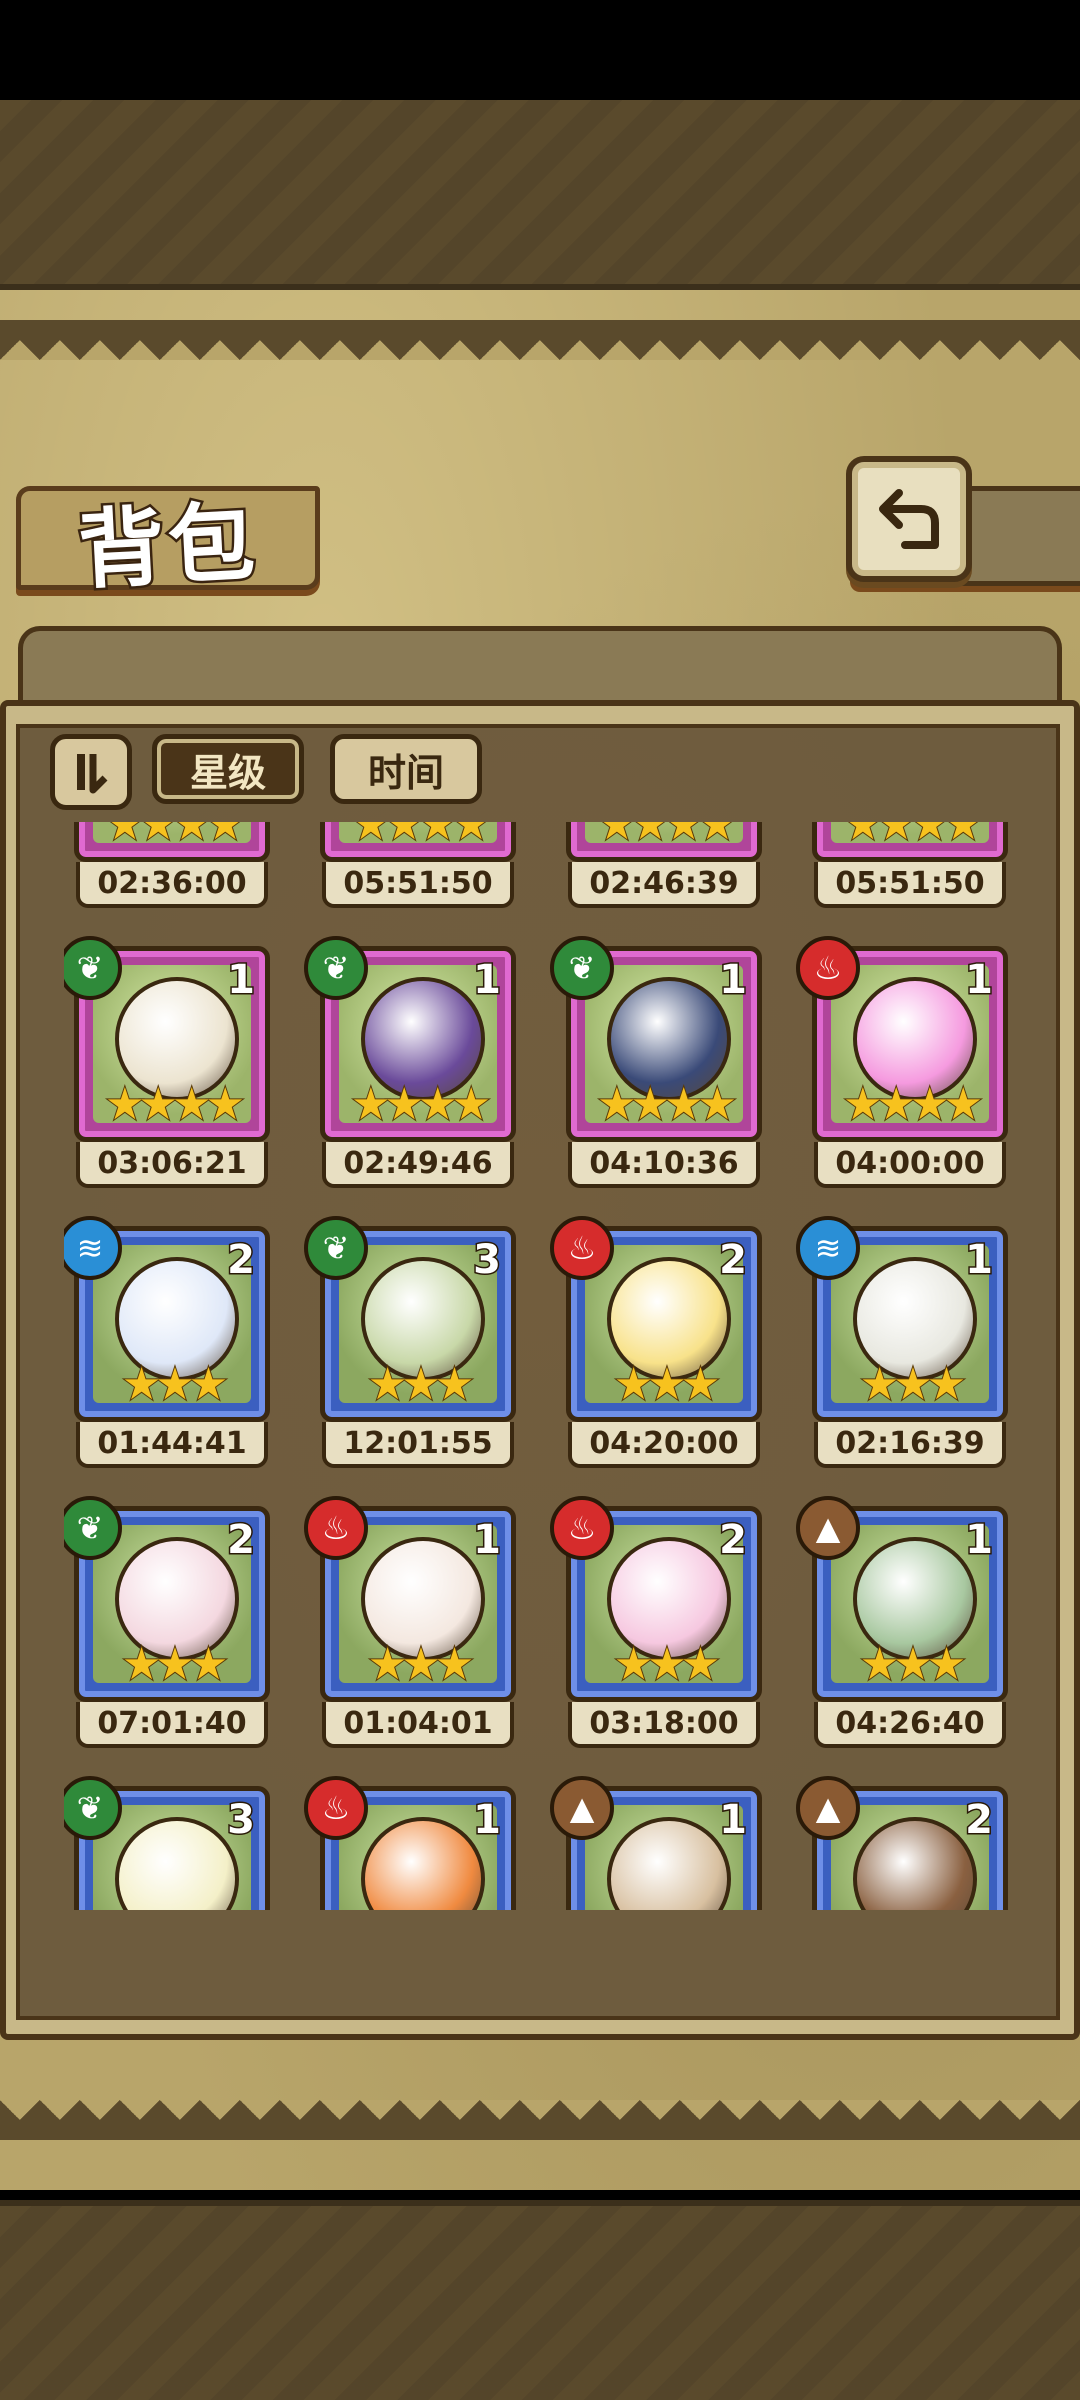  What do you see at coordinates (902, 1342) in the screenshot?
I see `pet-slot: ≋ 1 ★★★ 02:16:39` at bounding box center [902, 1342].